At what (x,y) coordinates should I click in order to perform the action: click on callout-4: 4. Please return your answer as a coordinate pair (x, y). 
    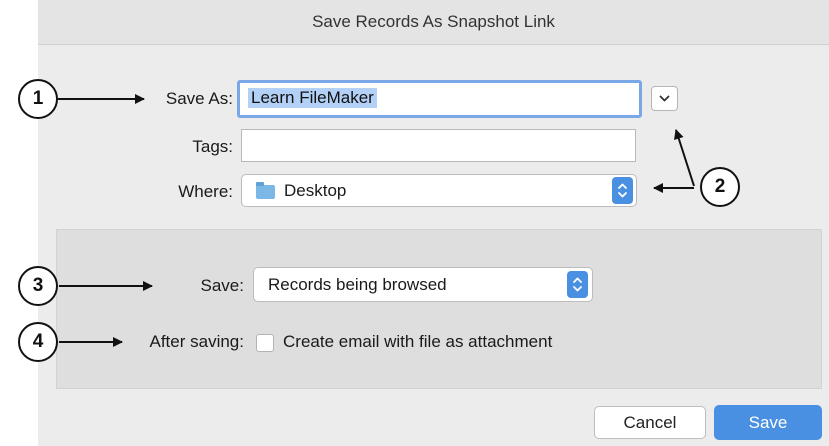
    Looking at the image, I should click on (38, 342).